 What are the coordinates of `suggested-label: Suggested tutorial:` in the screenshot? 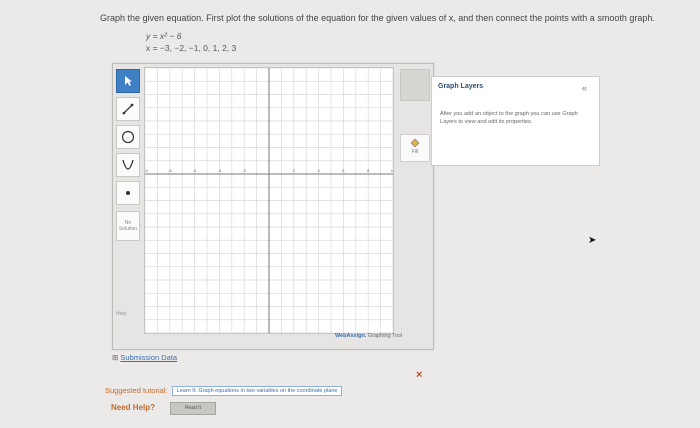 It's located at (136, 390).